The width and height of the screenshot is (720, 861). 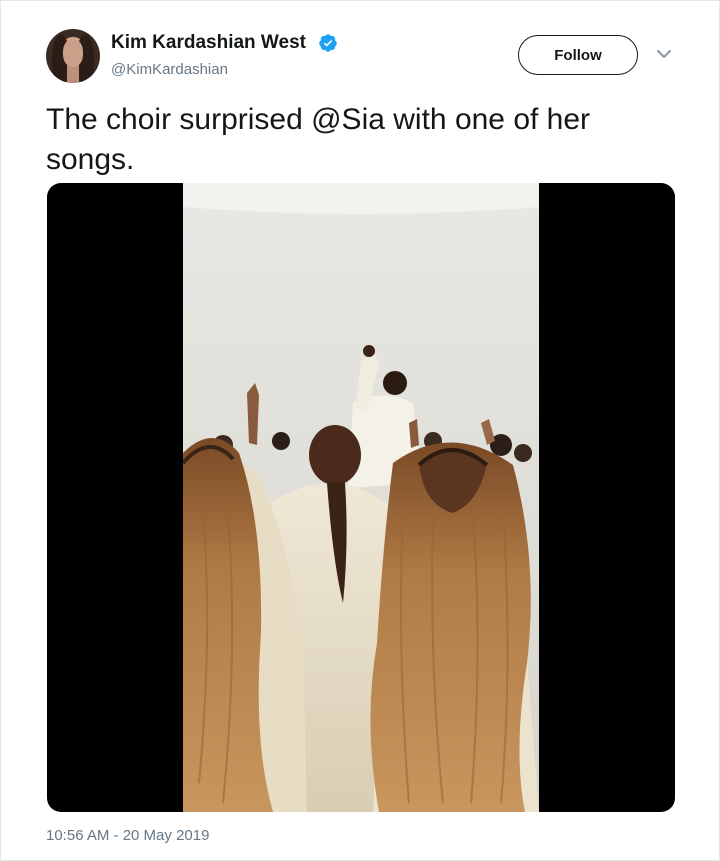 What do you see at coordinates (169, 69) in the screenshot?
I see `author-handle: @KimKardashian` at bounding box center [169, 69].